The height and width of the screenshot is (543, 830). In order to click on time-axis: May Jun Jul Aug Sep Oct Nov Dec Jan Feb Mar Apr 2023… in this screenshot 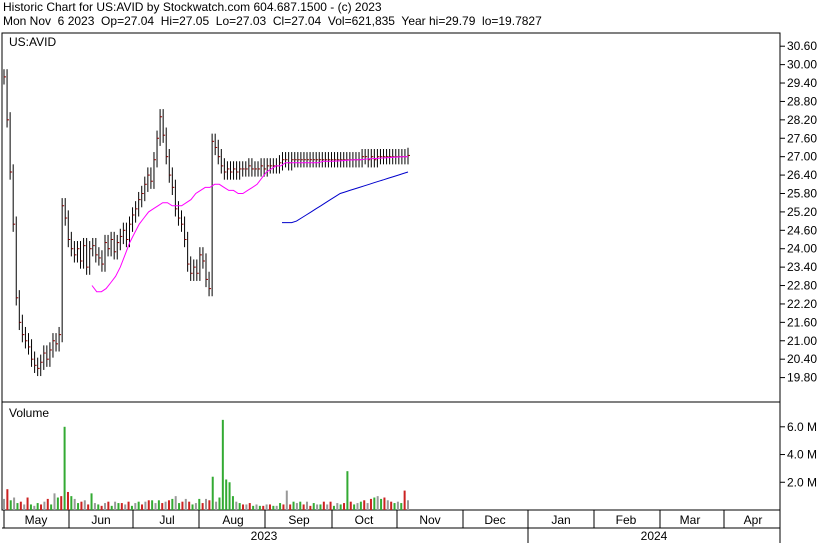, I will do `click(383, 526)`.